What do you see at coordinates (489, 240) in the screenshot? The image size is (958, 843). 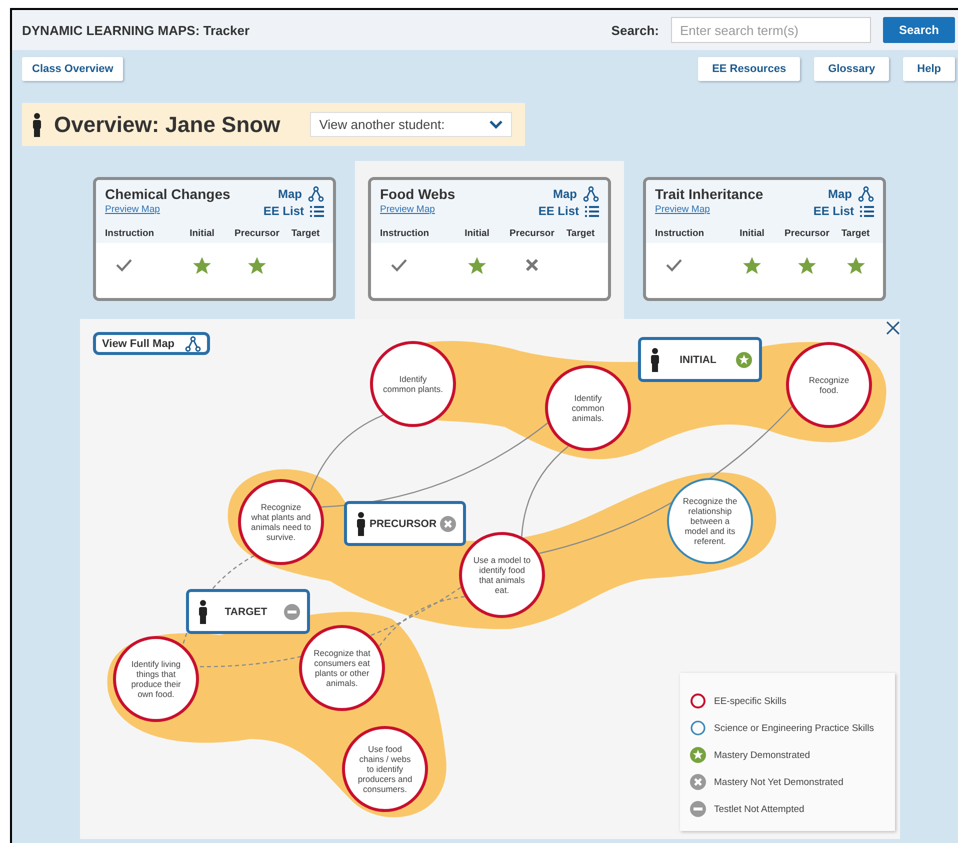 I see `topic-tab: Food Webs Map Preview Map EE List Instruction Initial Precursor Target` at bounding box center [489, 240].